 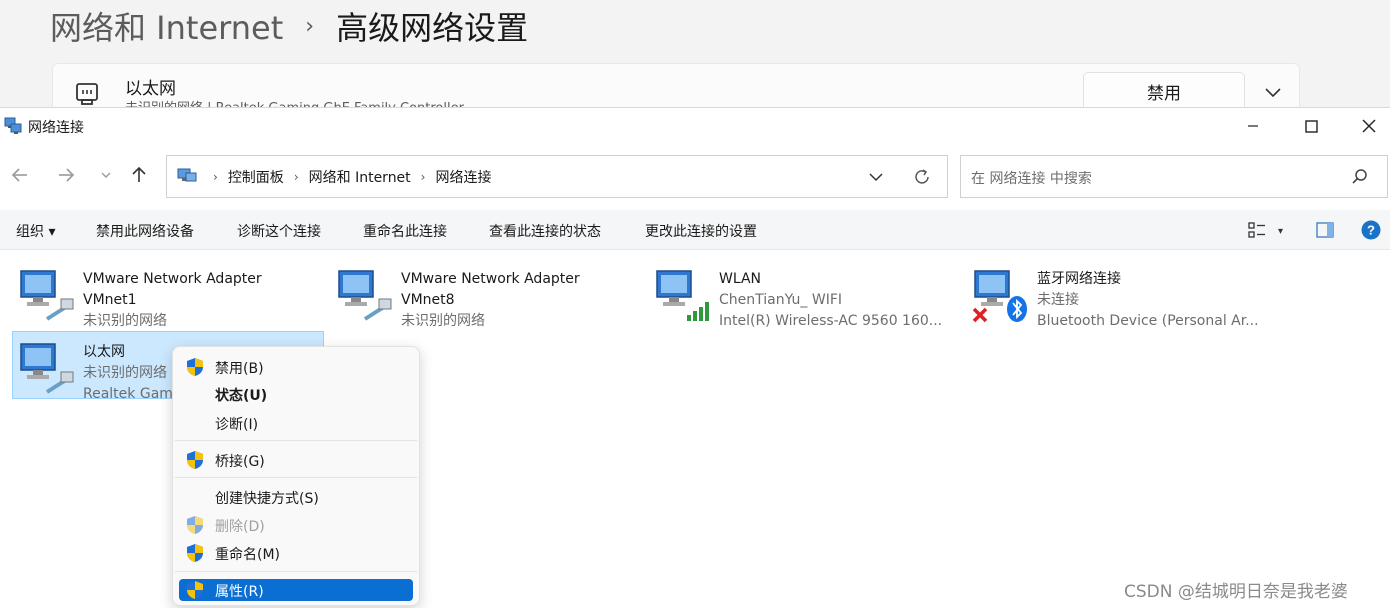 I want to click on arrow-right-icon, so click(x=67, y=175).